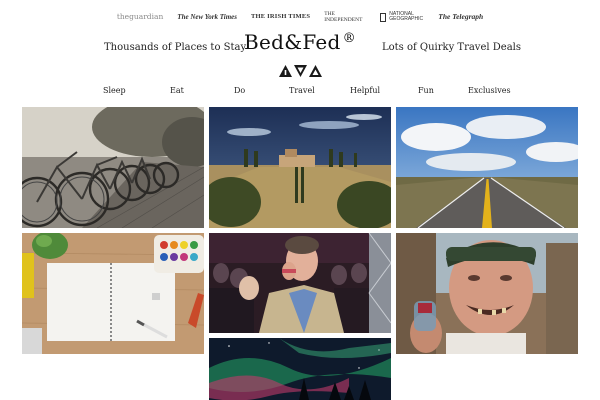  I want to click on bicycles-photo, so click(113, 167).